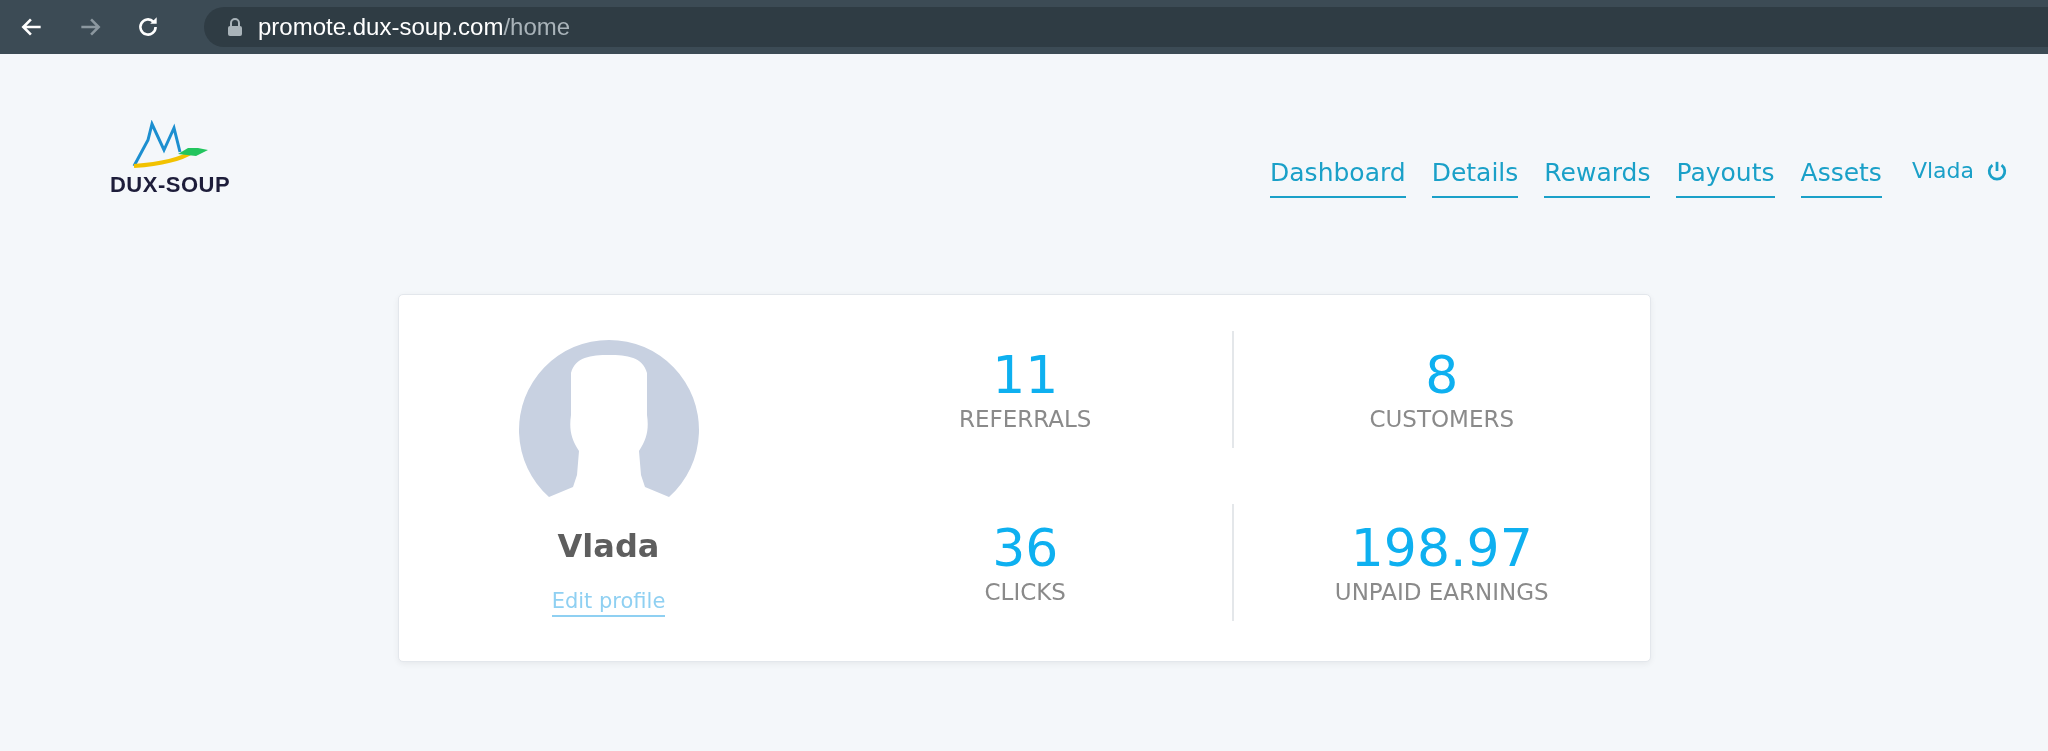 The height and width of the screenshot is (751, 2048). Describe the element at coordinates (1442, 375) in the screenshot. I see `stat-value: 8` at that location.